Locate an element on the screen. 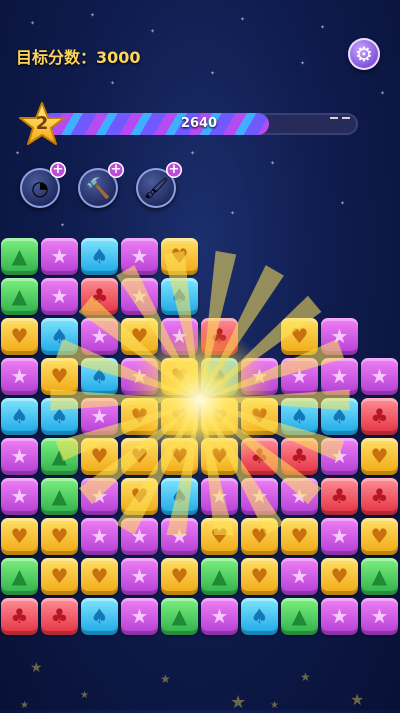 This screenshot has height=713, width=400. hammer-tool-button: 🔨 + is located at coordinates (101, 185).